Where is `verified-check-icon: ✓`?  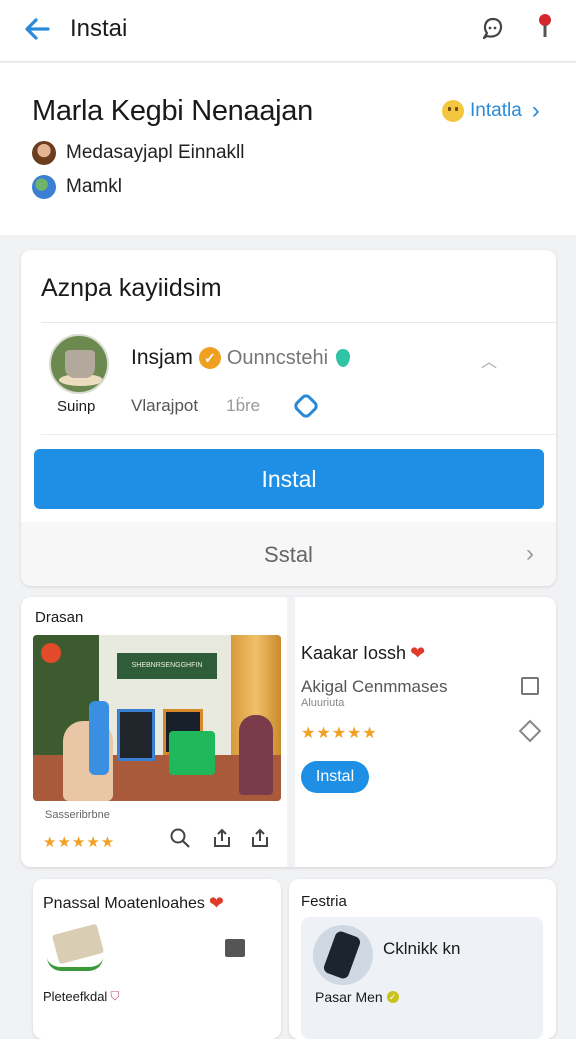 verified-check-icon: ✓ is located at coordinates (209, 358).